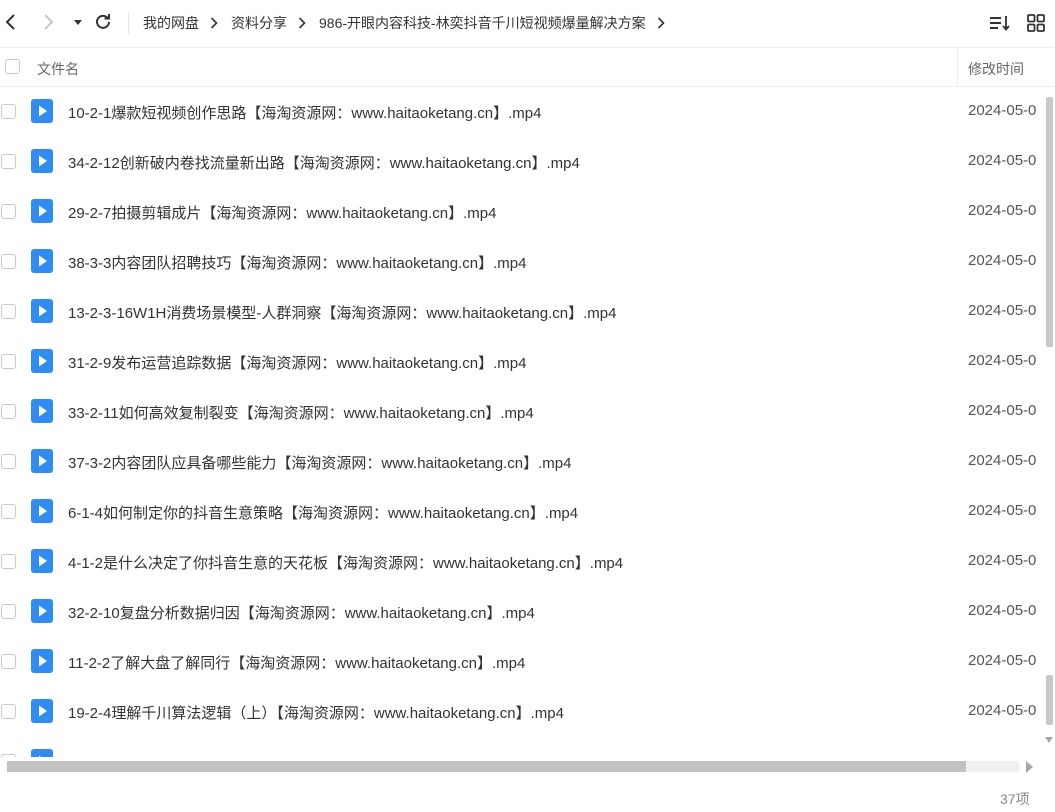 This screenshot has height=812, width=1055. I want to click on sort-list-icon, so click(1000, 23).